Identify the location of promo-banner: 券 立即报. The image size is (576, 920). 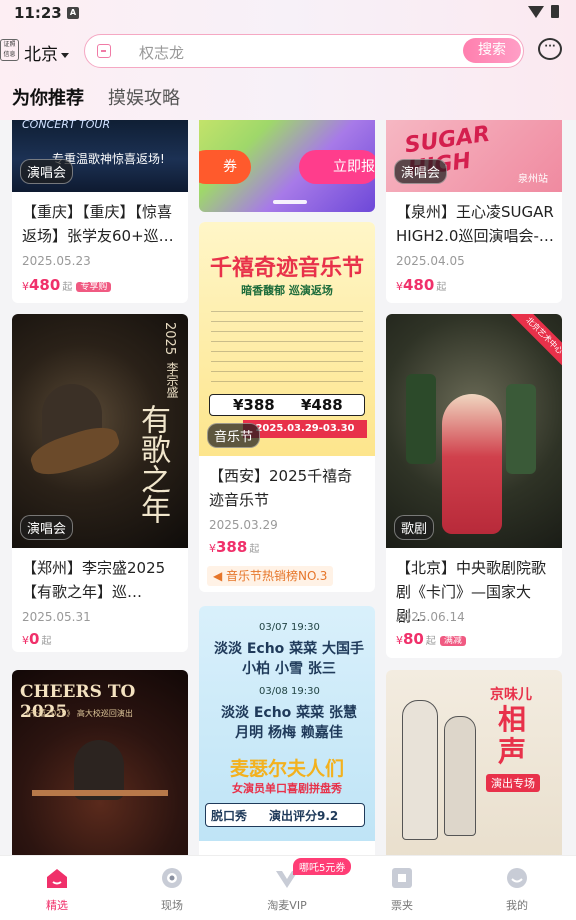
(287, 166).